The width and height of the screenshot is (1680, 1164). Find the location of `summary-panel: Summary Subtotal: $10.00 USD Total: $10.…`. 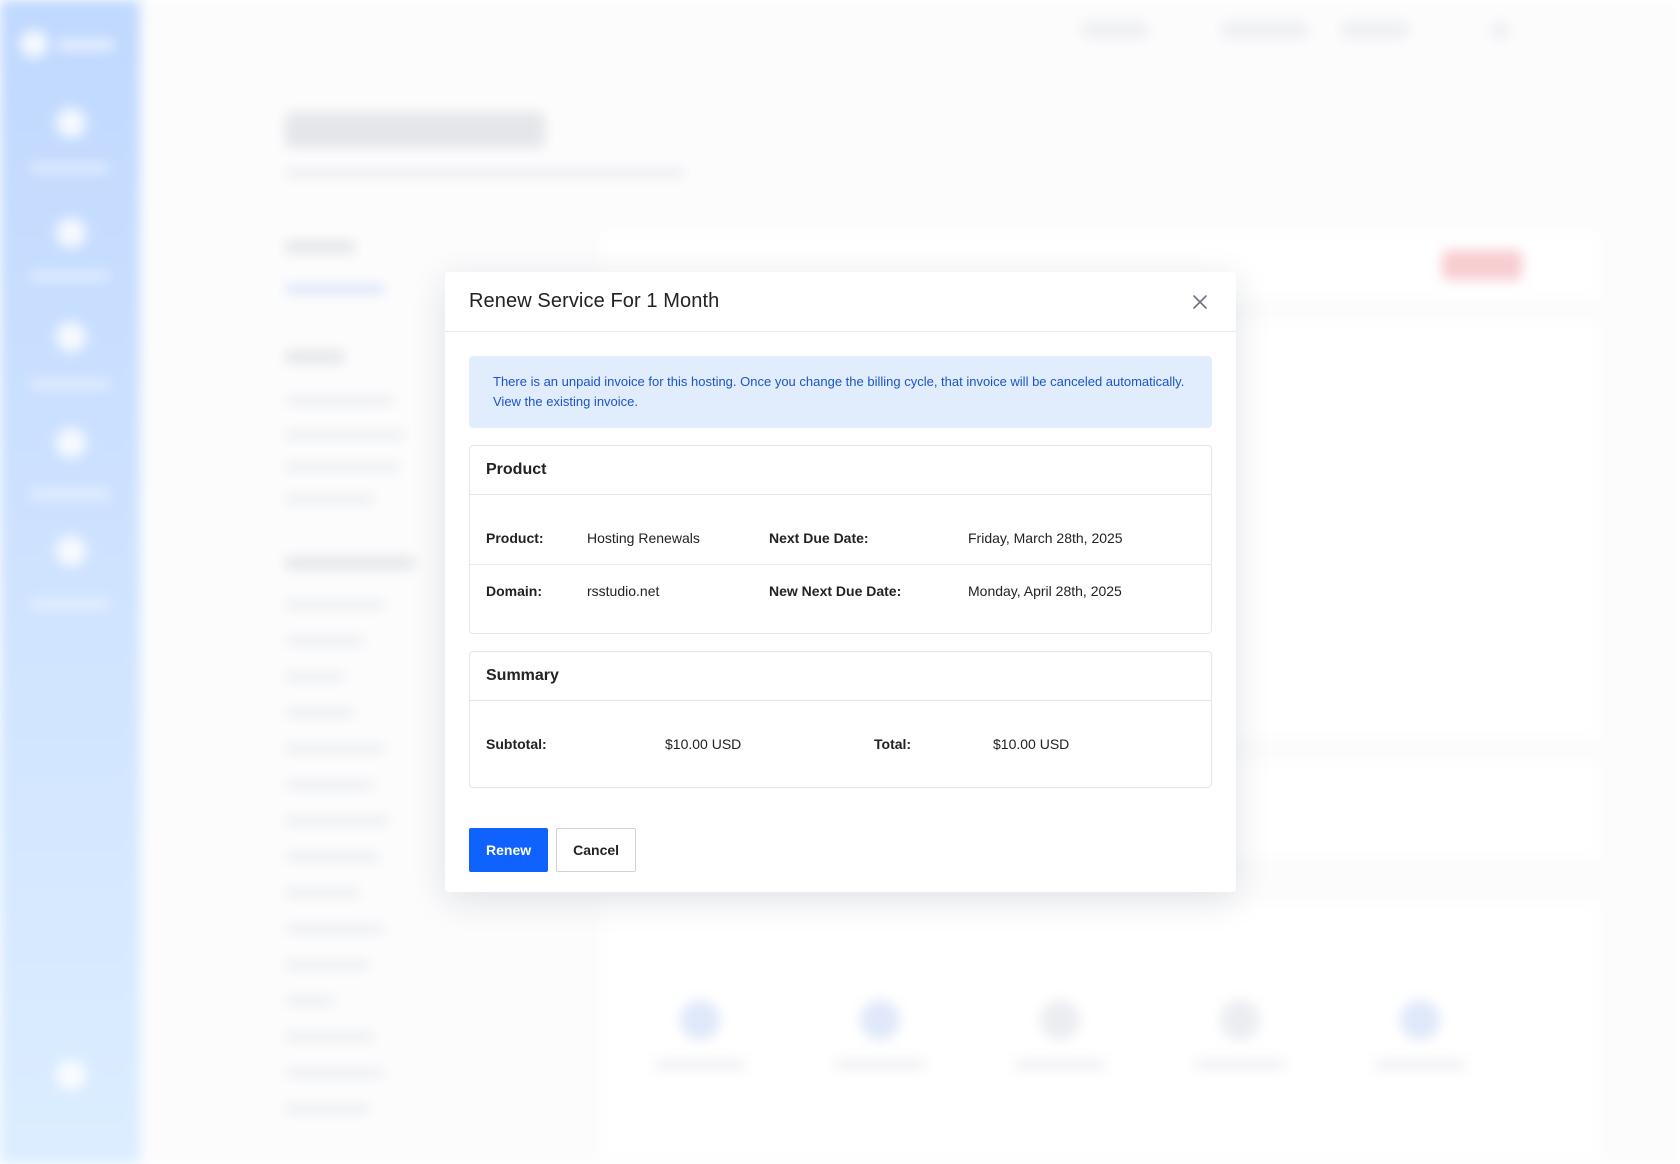

summary-panel: Summary Subtotal: $10.00 USD Total: $10.… is located at coordinates (840, 719).